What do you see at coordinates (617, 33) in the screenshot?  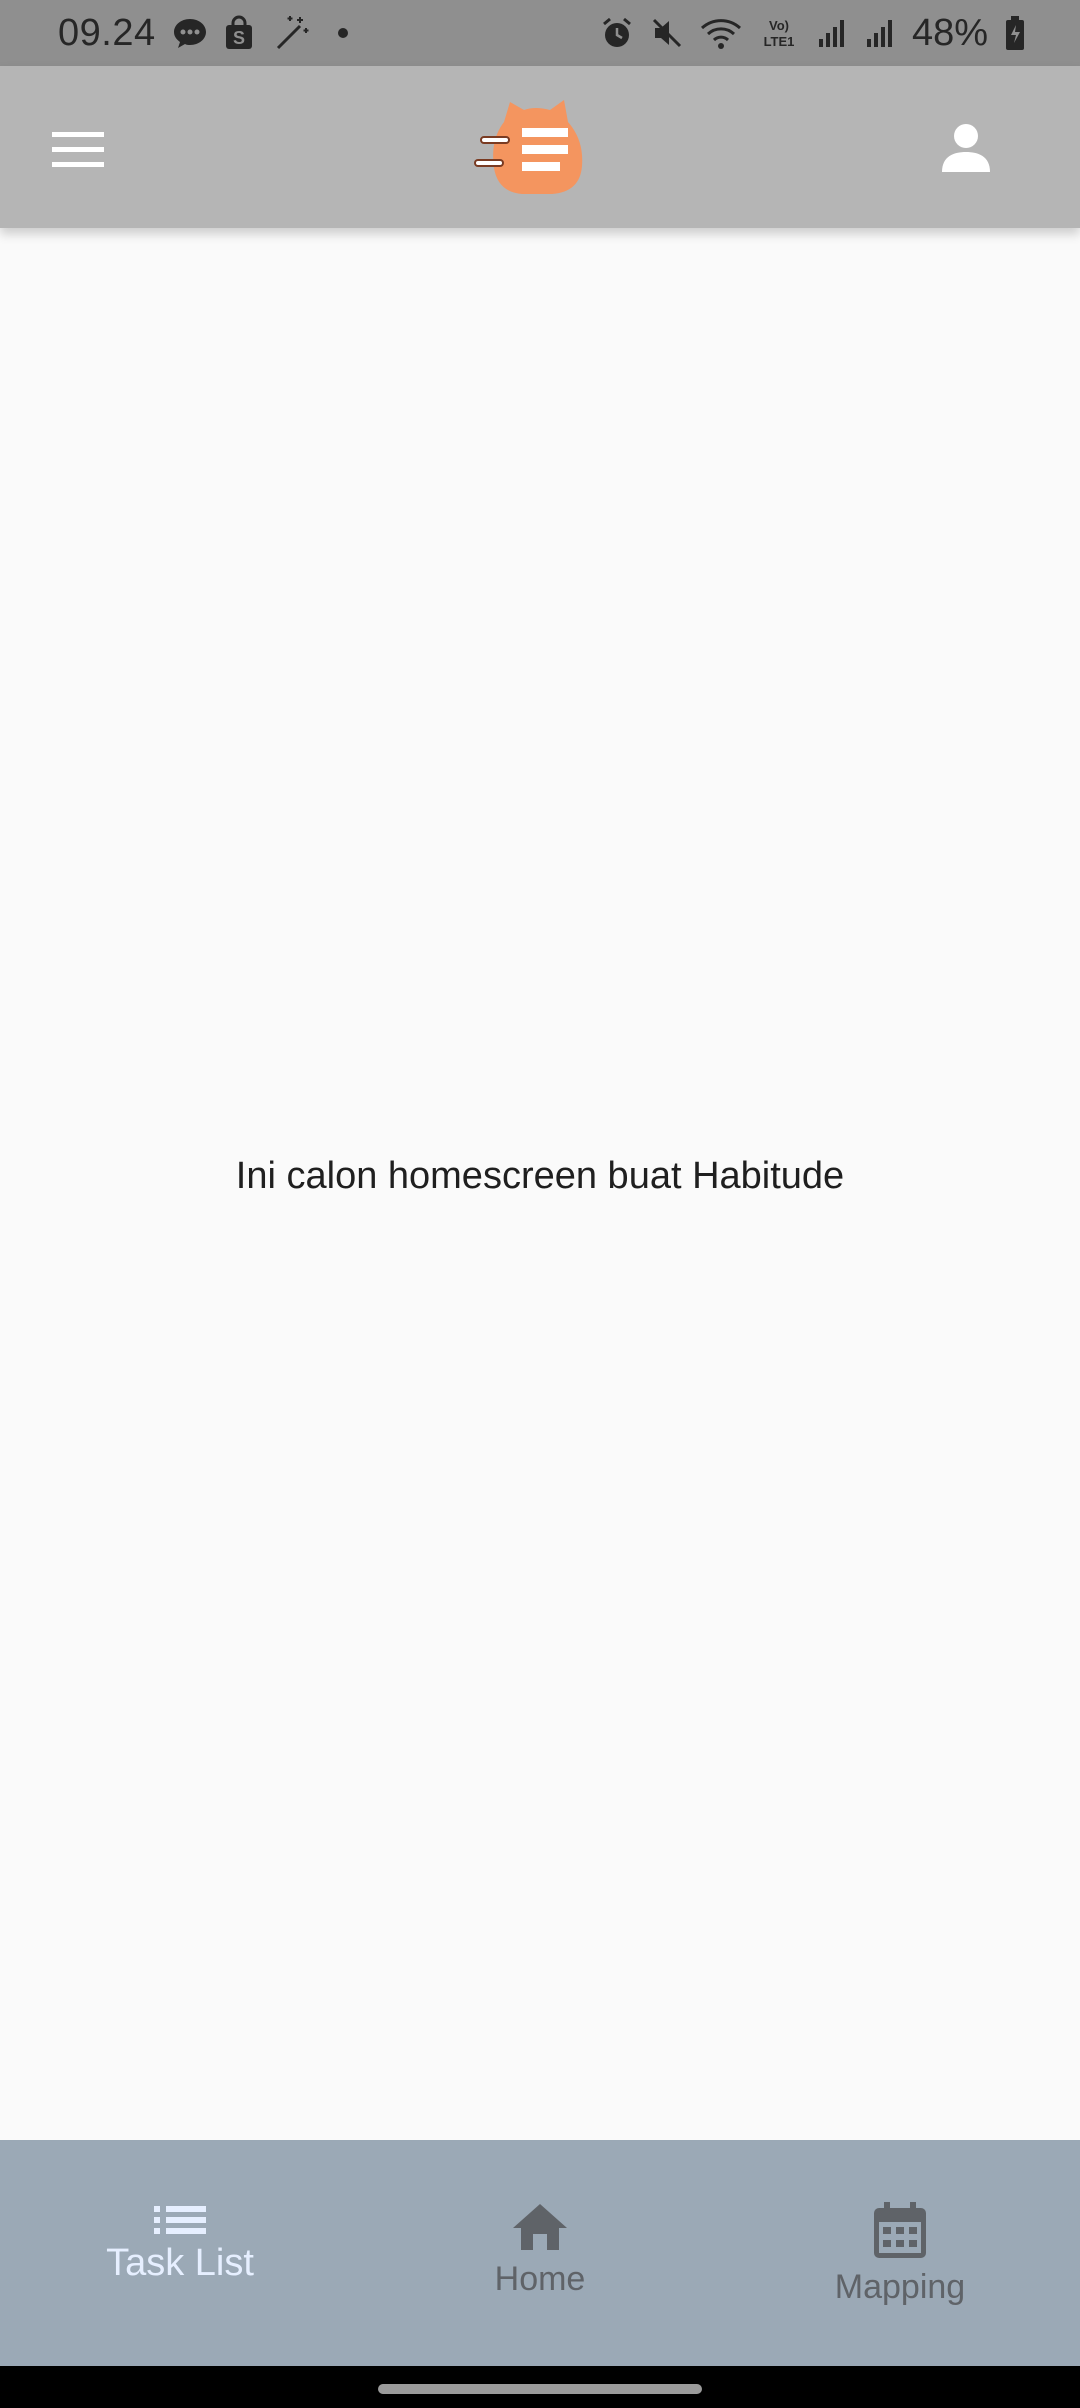 I see `alarm-icon` at bounding box center [617, 33].